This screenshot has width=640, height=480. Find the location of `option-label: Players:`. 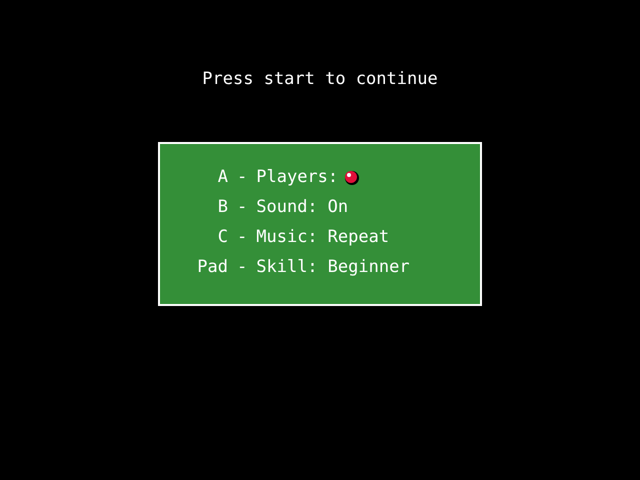

option-label: Players: is located at coordinates (297, 178).